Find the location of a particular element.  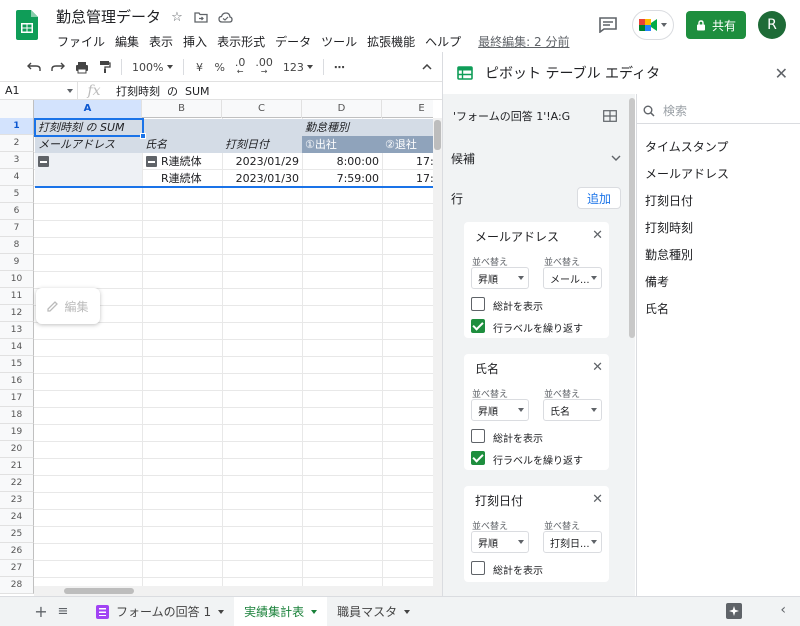

cell-c4: 2023/01/30 is located at coordinates (262, 178).